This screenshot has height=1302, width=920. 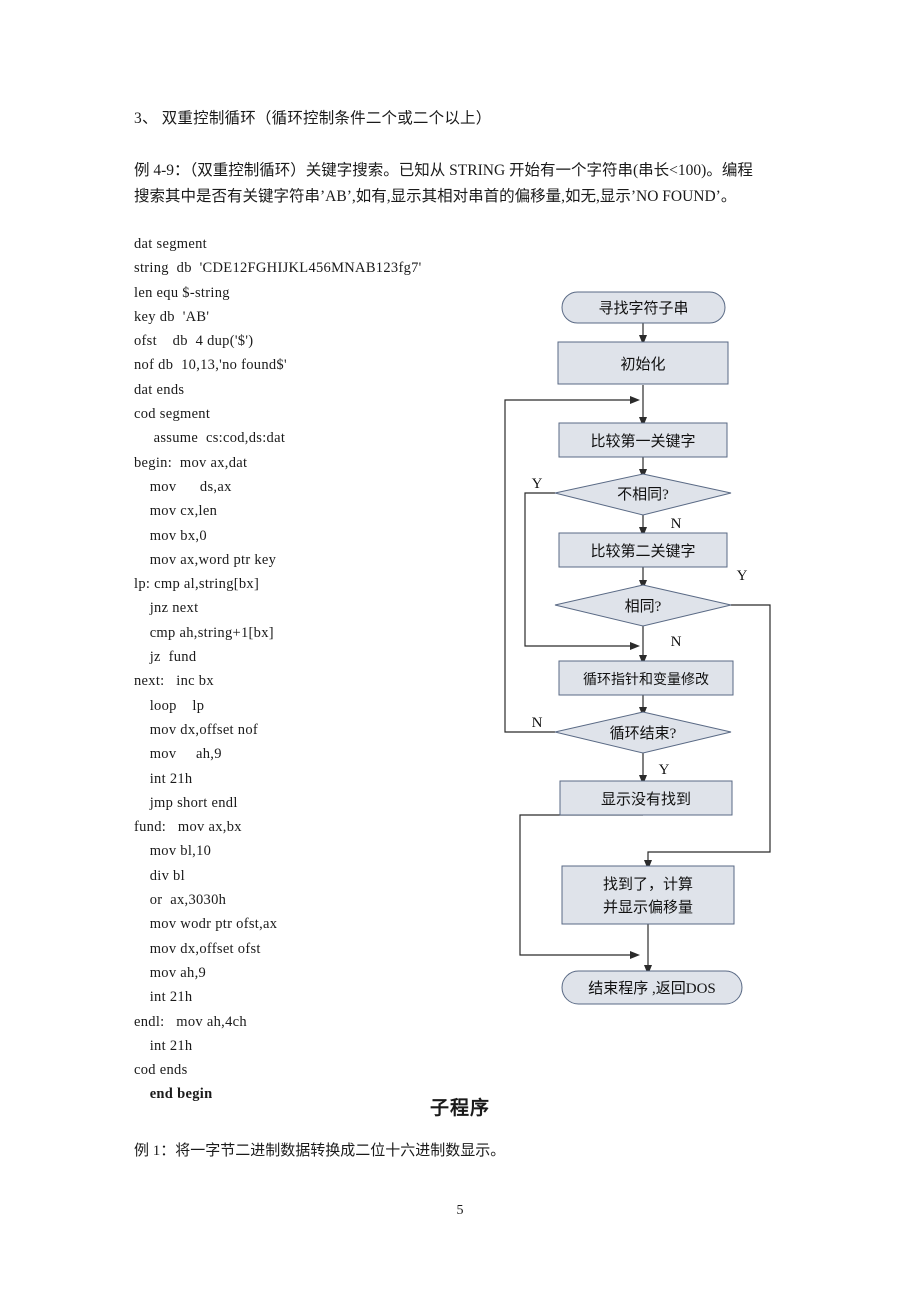 I want to click on flow-node-start-label: 寻找字符子串, so click(x=643, y=308).